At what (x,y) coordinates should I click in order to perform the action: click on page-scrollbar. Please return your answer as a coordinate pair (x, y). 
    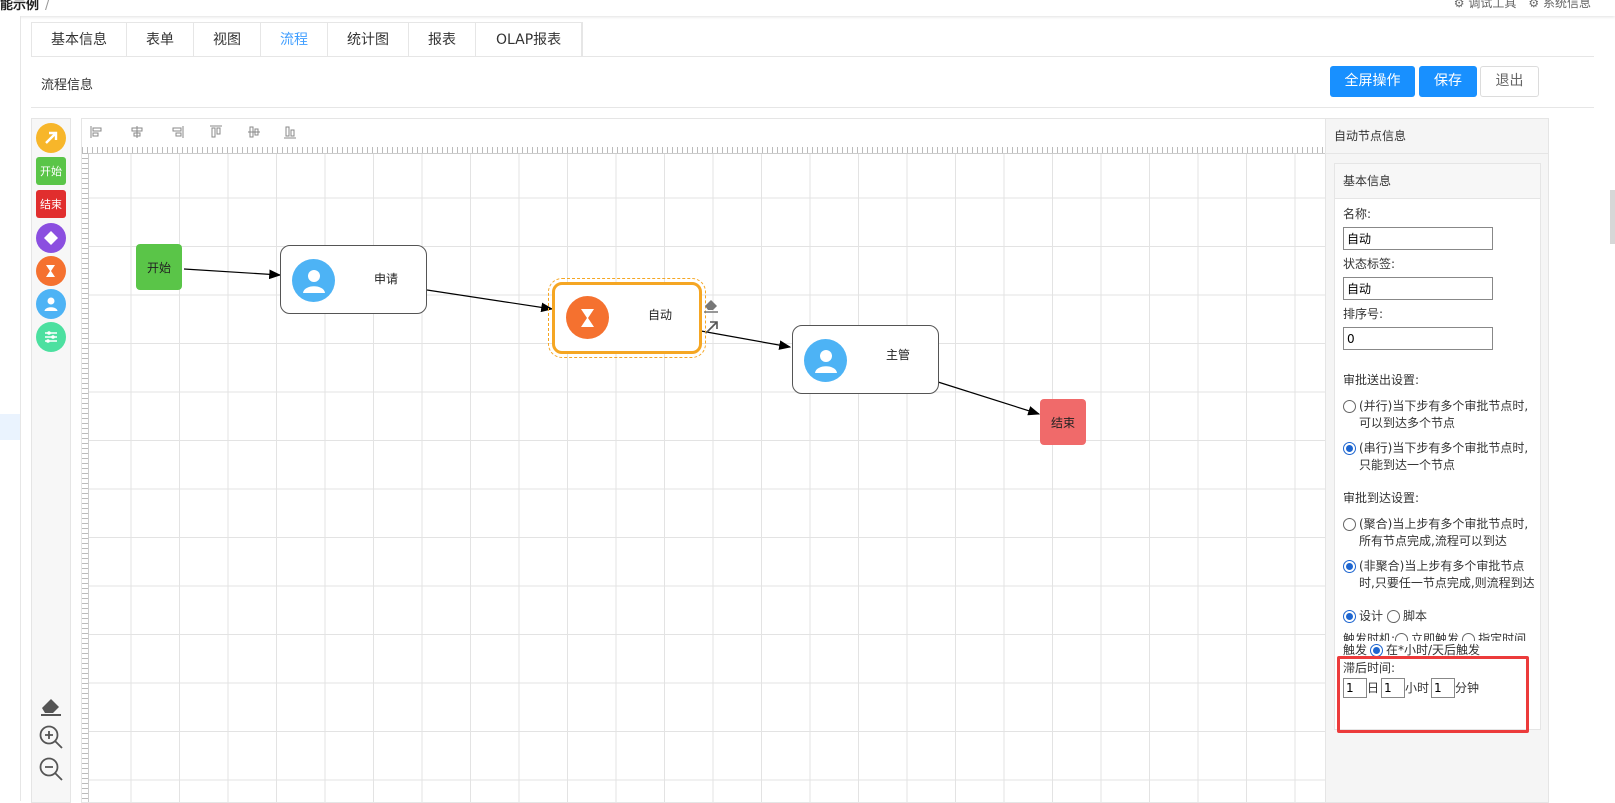
    Looking at the image, I should click on (1612, 217).